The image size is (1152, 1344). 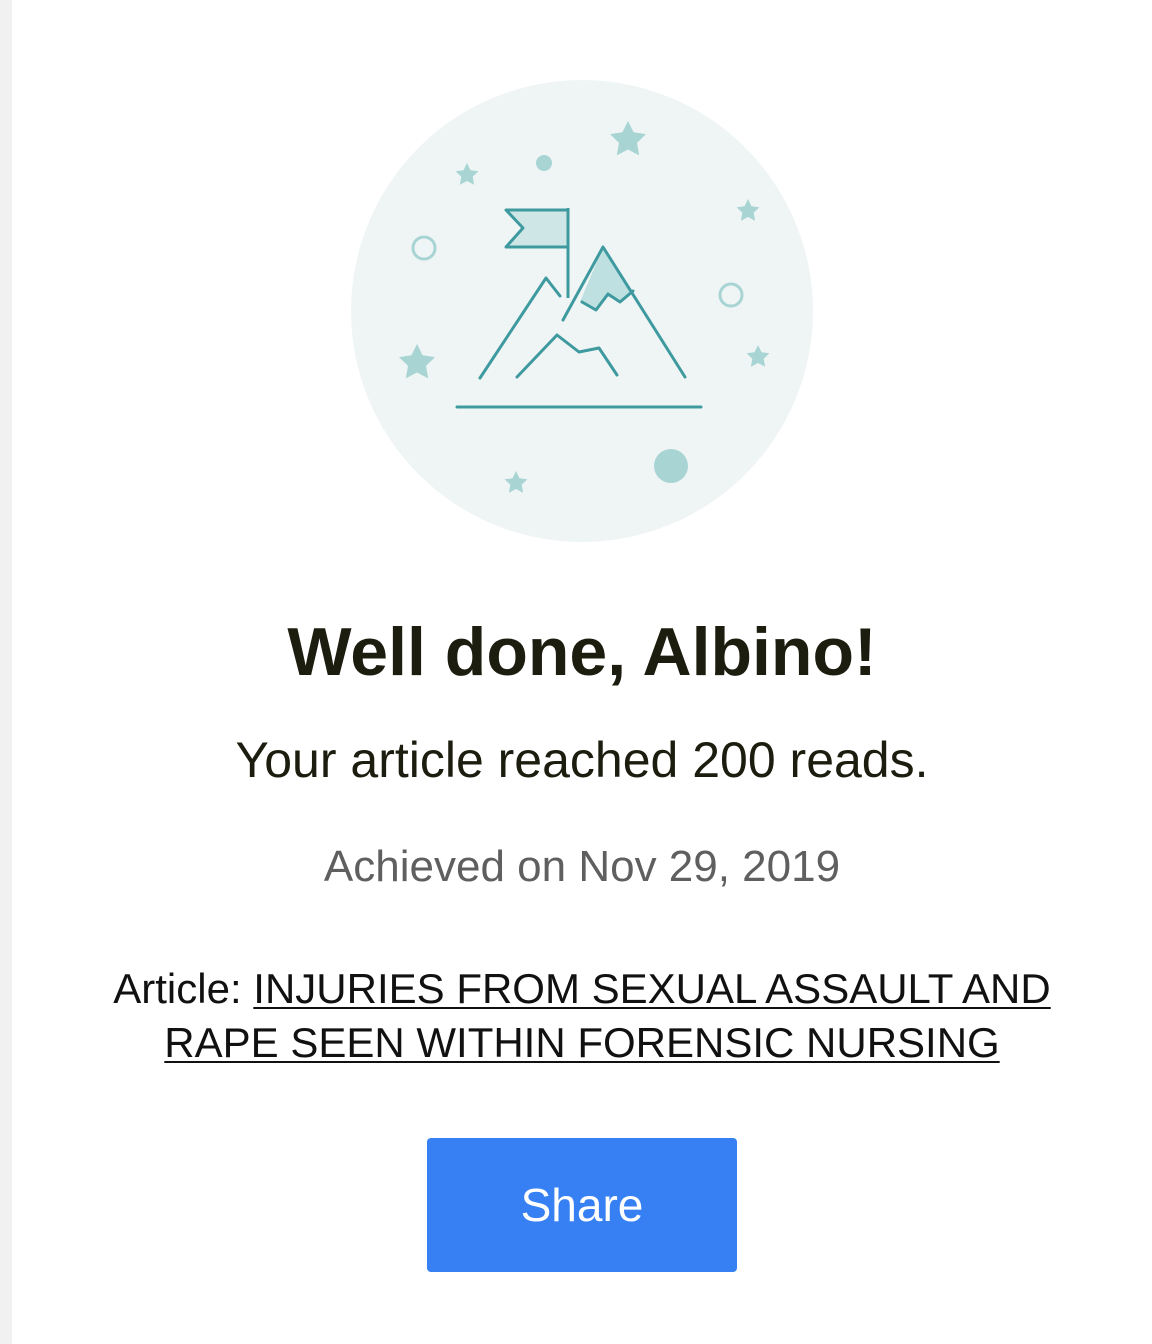 What do you see at coordinates (582, 652) in the screenshot?
I see `milestone-title: Well done, Albino!` at bounding box center [582, 652].